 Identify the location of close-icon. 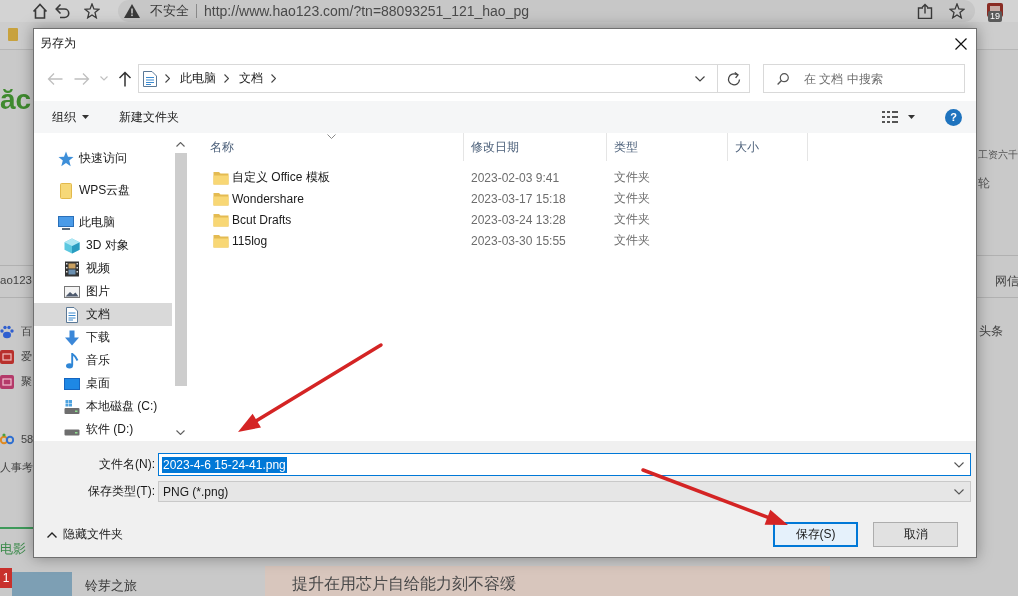
(961, 43).